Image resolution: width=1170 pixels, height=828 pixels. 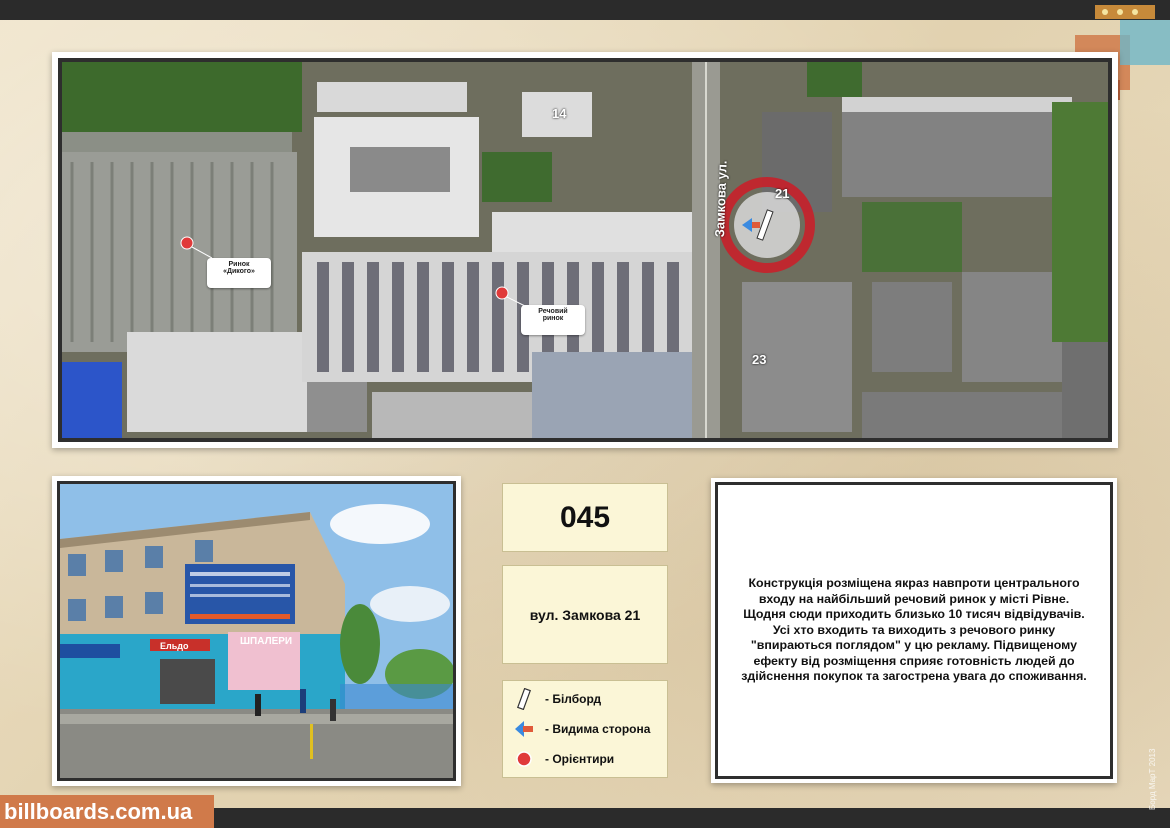 I want to click on landmark-label: Речовий ринок, so click(x=553, y=320).